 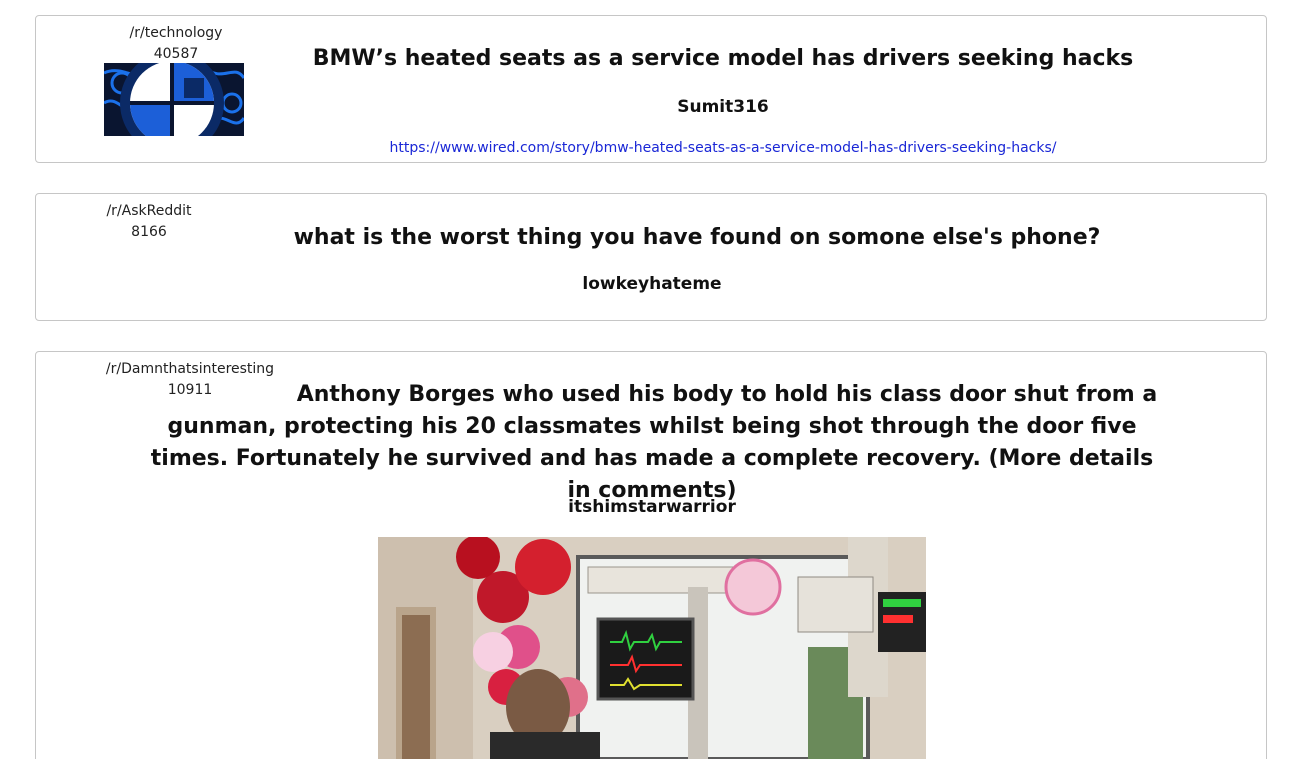 I want to click on bmw-logo-thumbnail, so click(x=174, y=99).